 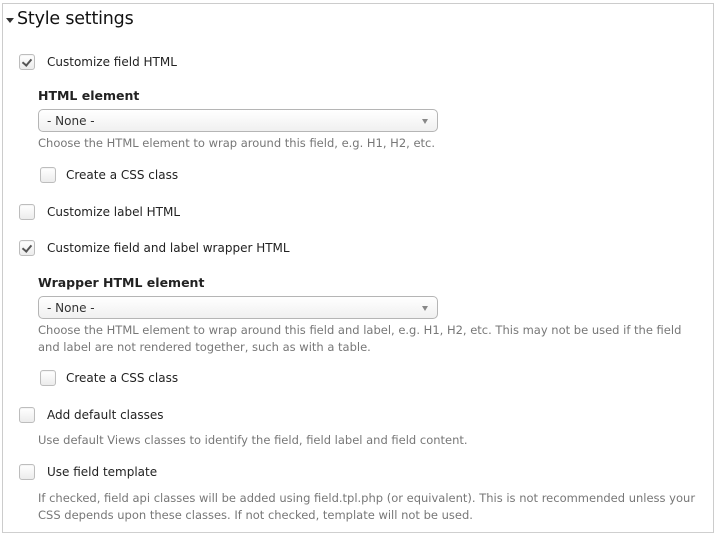 I want to click on html-element-select: - None -, so click(x=238, y=120).